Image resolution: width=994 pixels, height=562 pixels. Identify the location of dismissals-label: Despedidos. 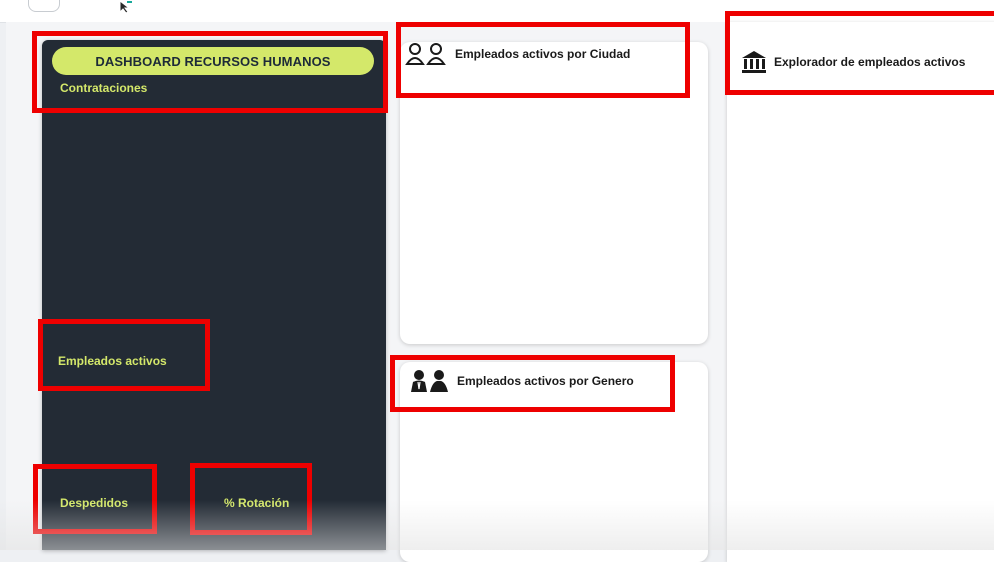
(94, 503).